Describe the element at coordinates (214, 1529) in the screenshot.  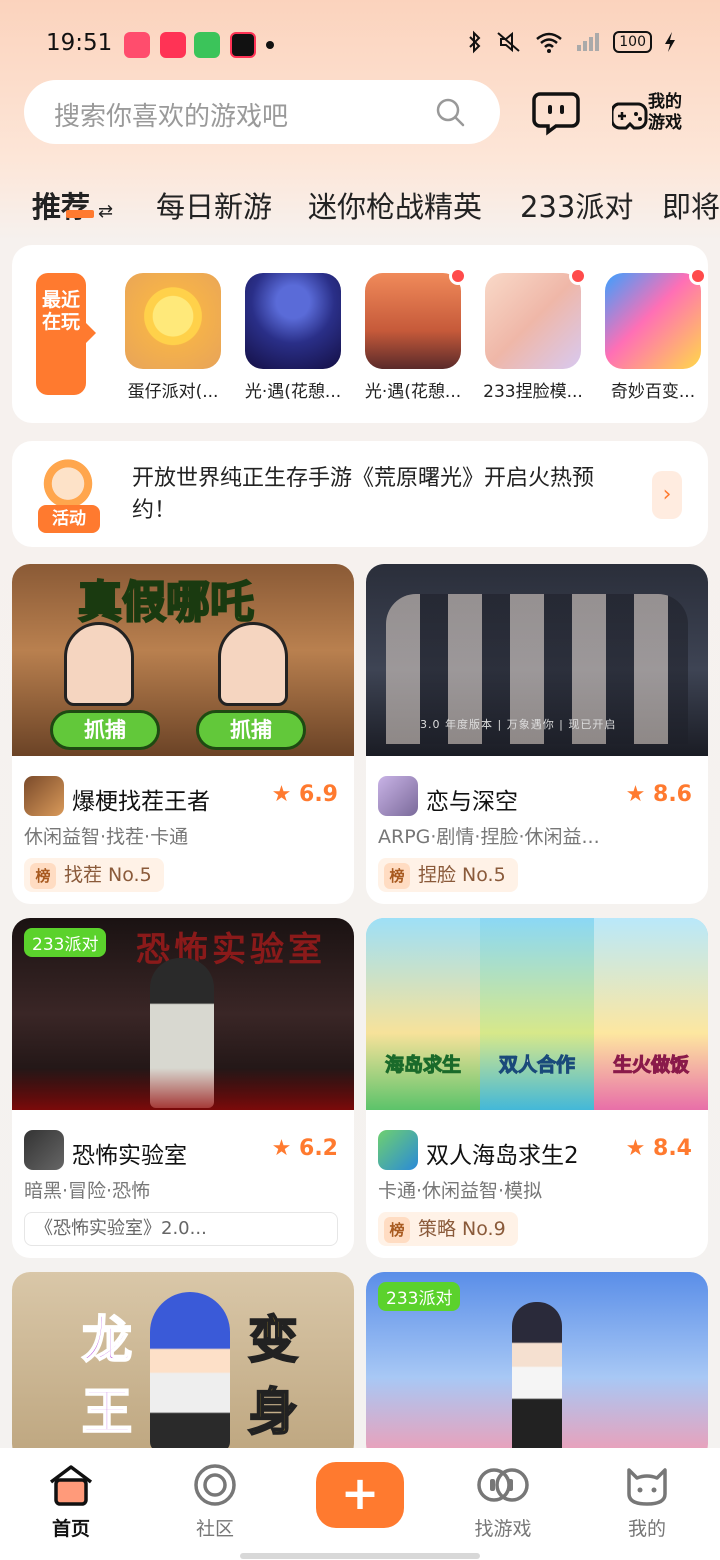
I see `nav-community-label: 社区` at that location.